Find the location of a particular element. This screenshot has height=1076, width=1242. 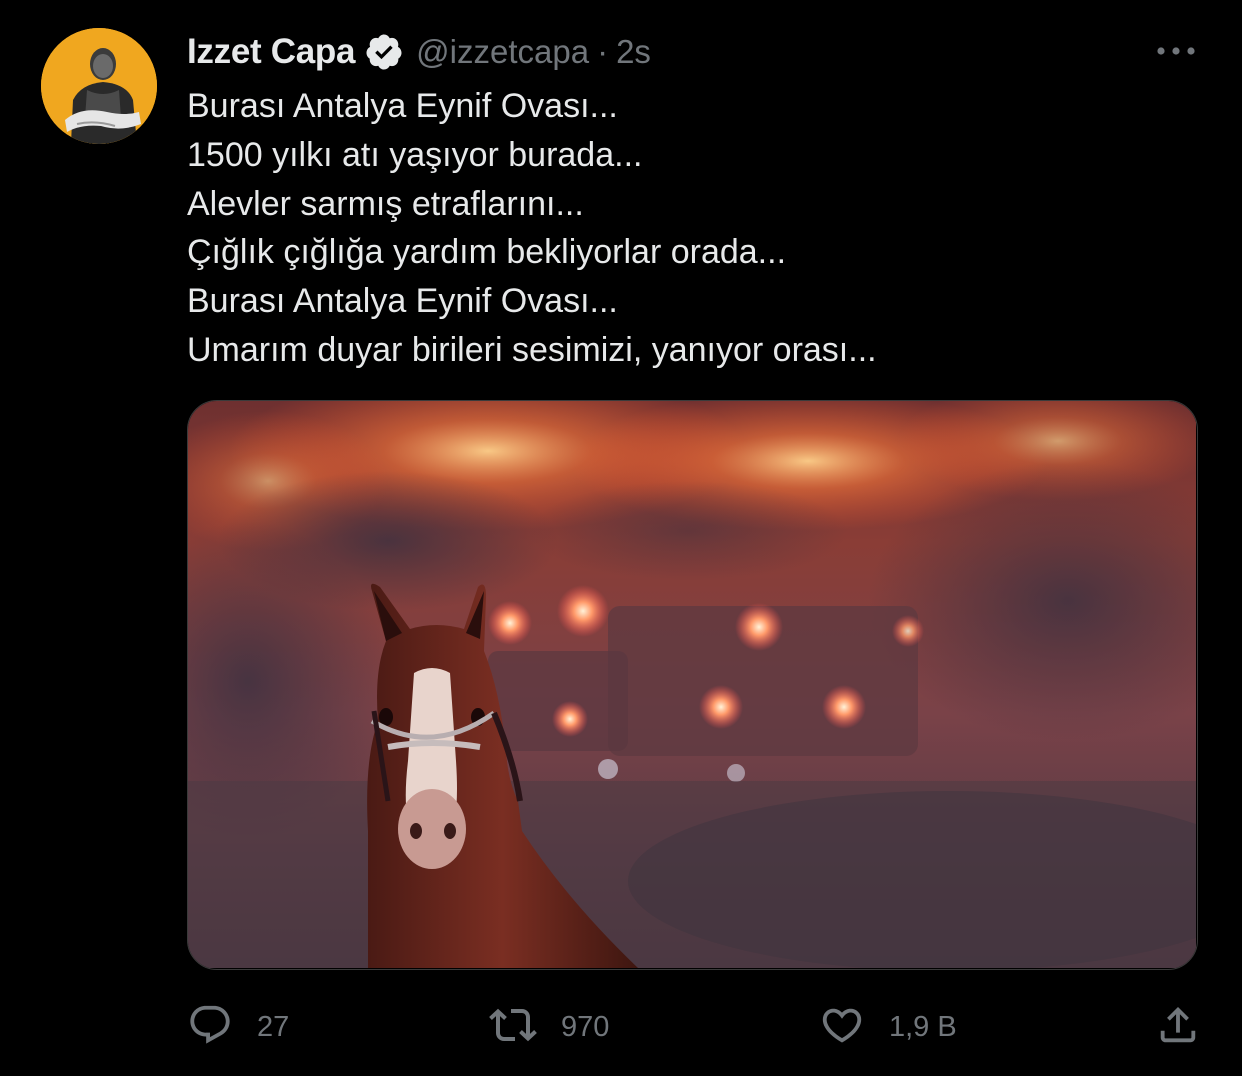

more-options-icon is located at coordinates (1176, 51).